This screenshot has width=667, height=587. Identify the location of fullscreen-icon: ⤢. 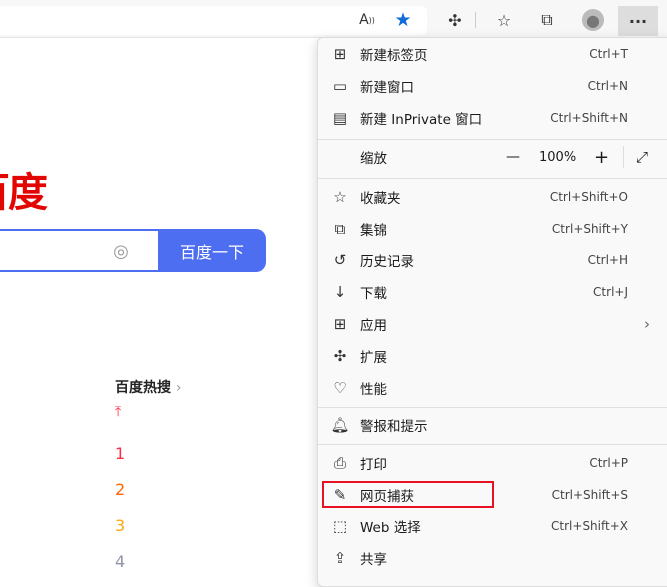
(642, 157).